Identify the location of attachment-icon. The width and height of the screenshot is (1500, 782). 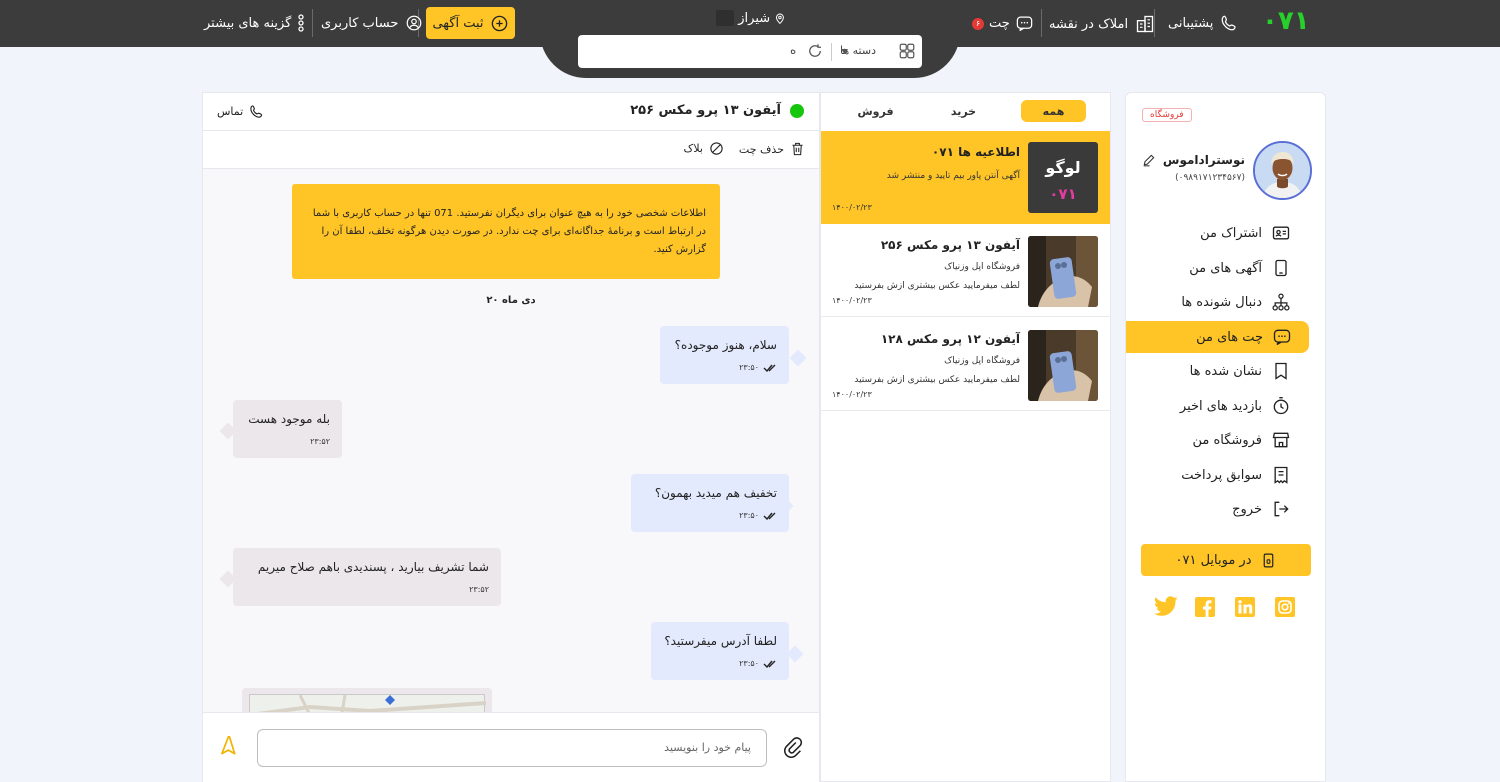
(794, 748).